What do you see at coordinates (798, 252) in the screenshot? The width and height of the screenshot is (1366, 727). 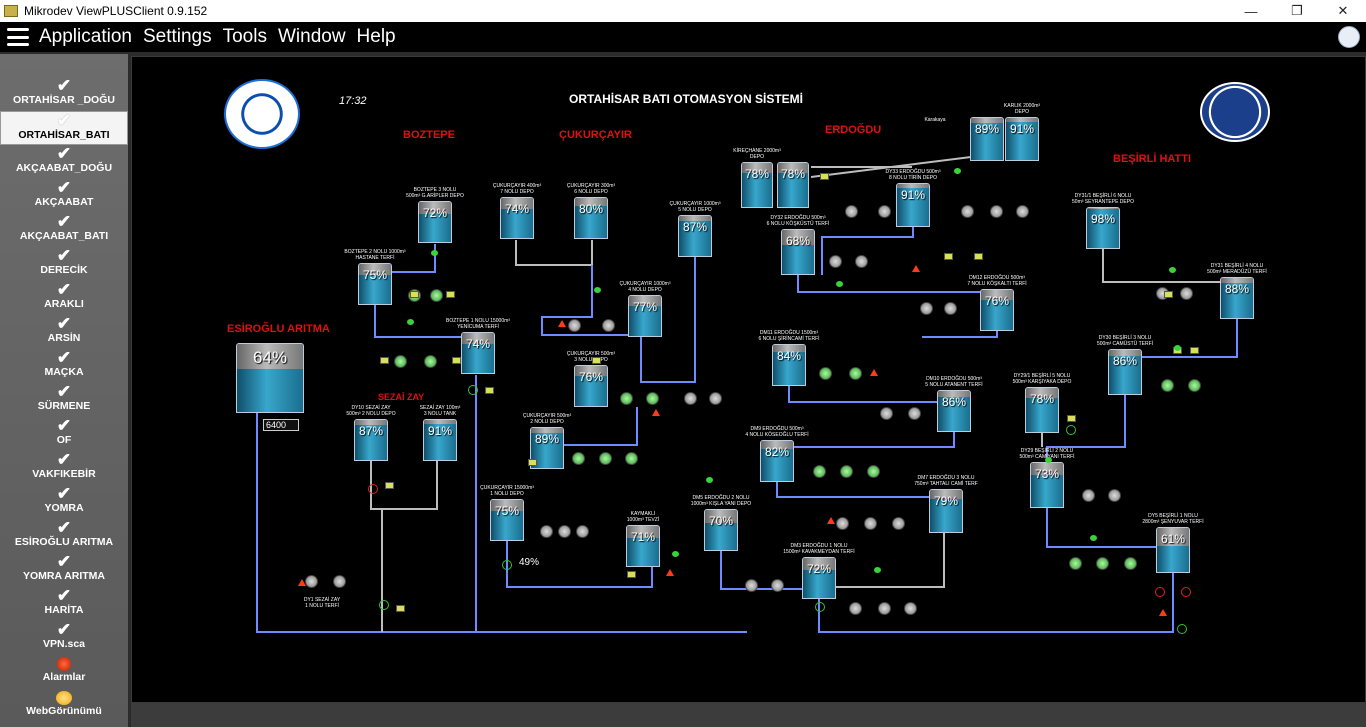 I see `tank-dy32: 68%` at bounding box center [798, 252].